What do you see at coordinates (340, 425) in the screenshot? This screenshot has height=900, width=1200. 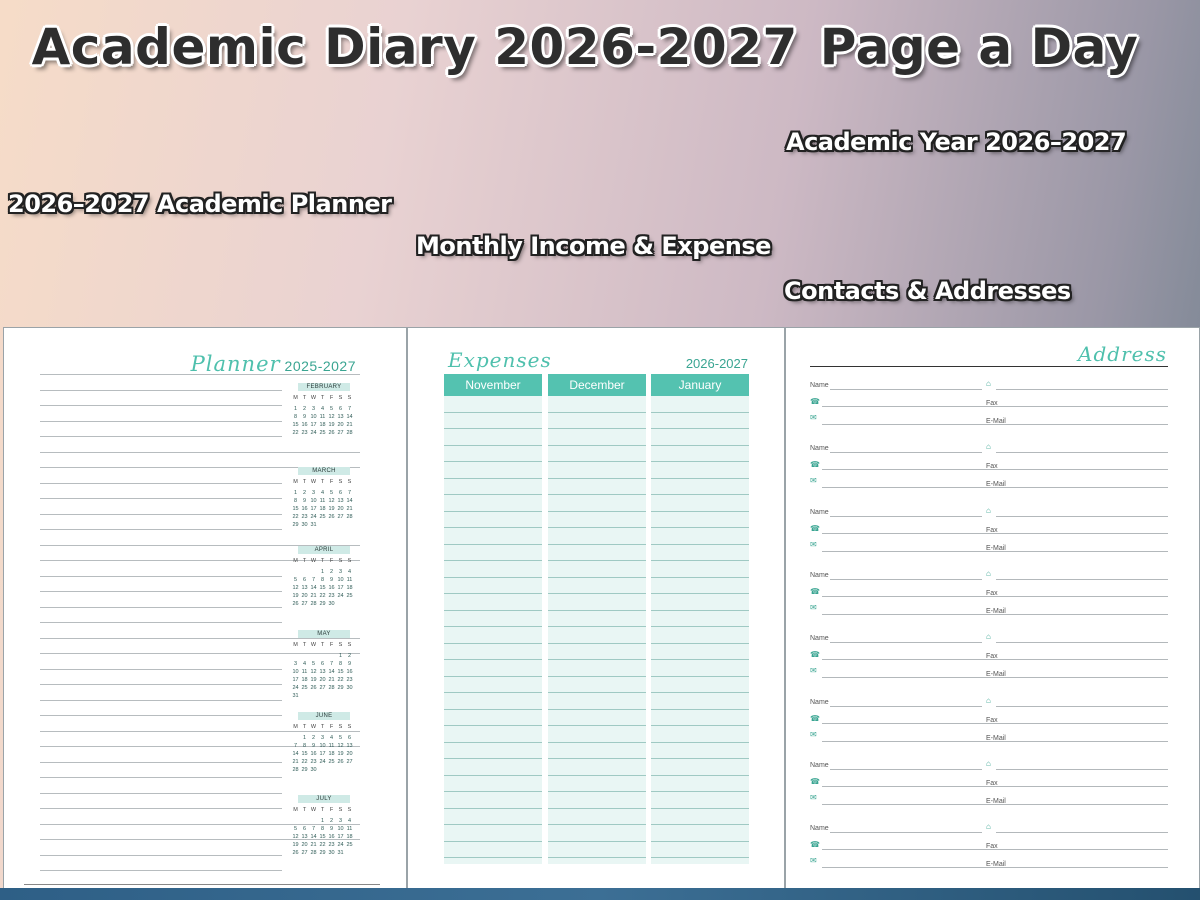 I see `calendar-day: 20` at bounding box center [340, 425].